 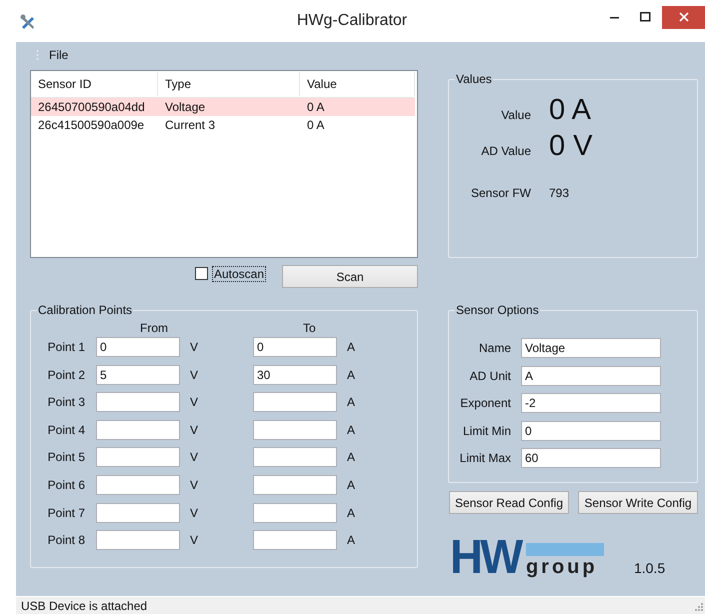 I want to click on point-label: Point 3, so click(x=66, y=402).